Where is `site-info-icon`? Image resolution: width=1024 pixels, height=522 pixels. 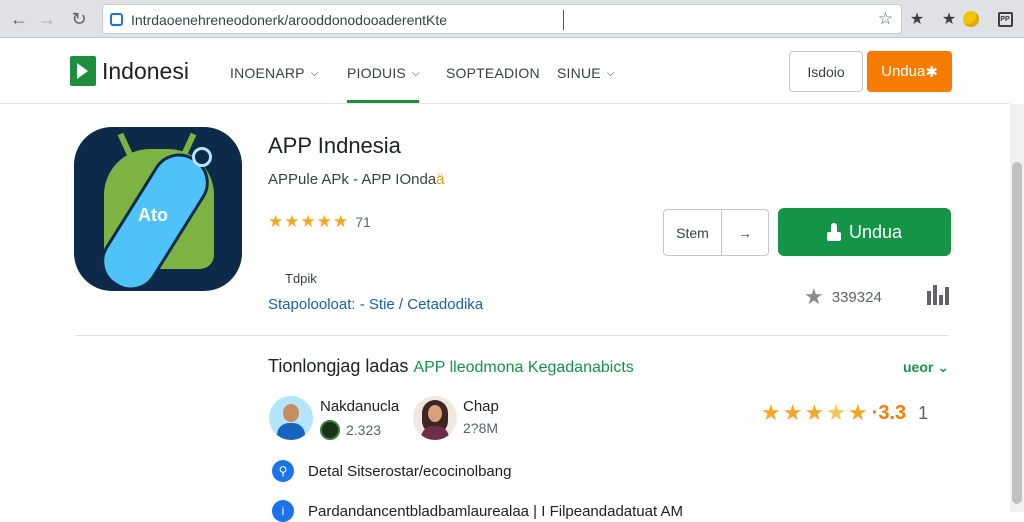
site-info-icon is located at coordinates (116, 19).